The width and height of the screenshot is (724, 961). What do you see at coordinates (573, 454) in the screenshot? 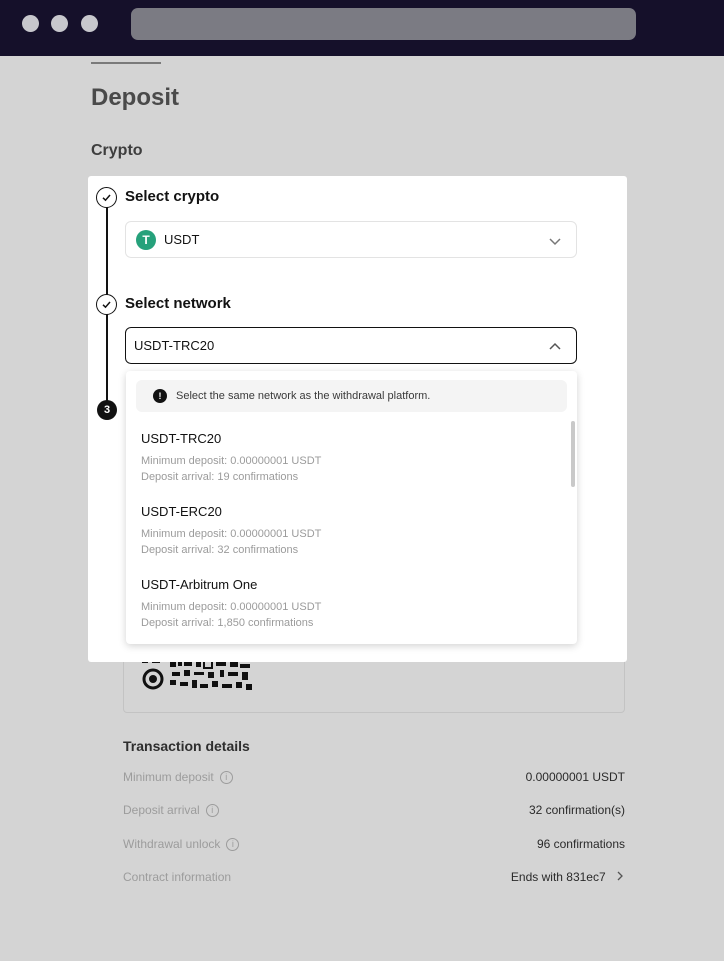
I see `dropdown-scrollbar` at bounding box center [573, 454].